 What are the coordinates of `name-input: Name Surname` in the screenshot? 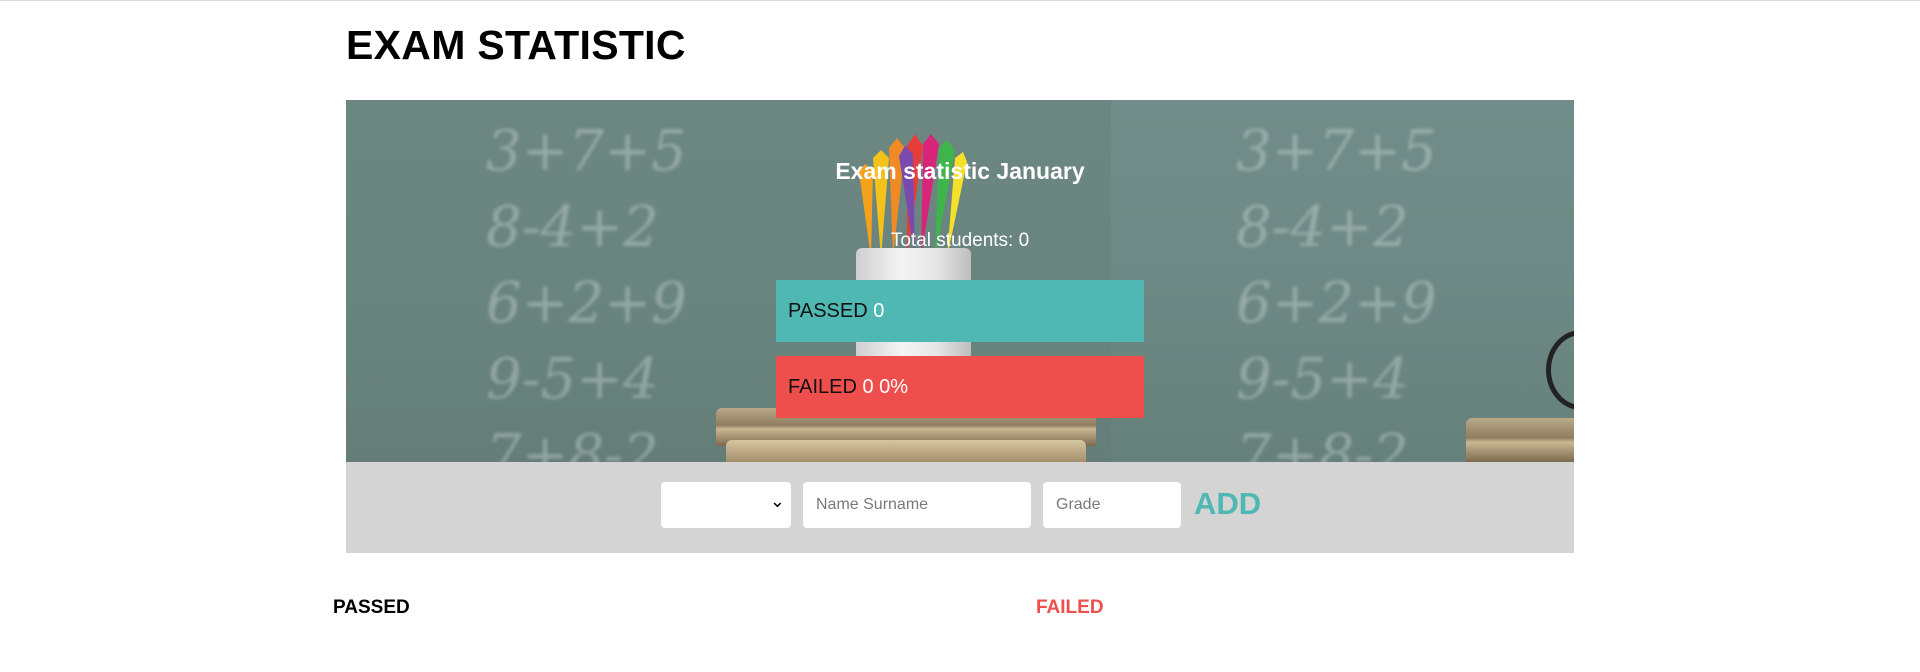 It's located at (917, 505).